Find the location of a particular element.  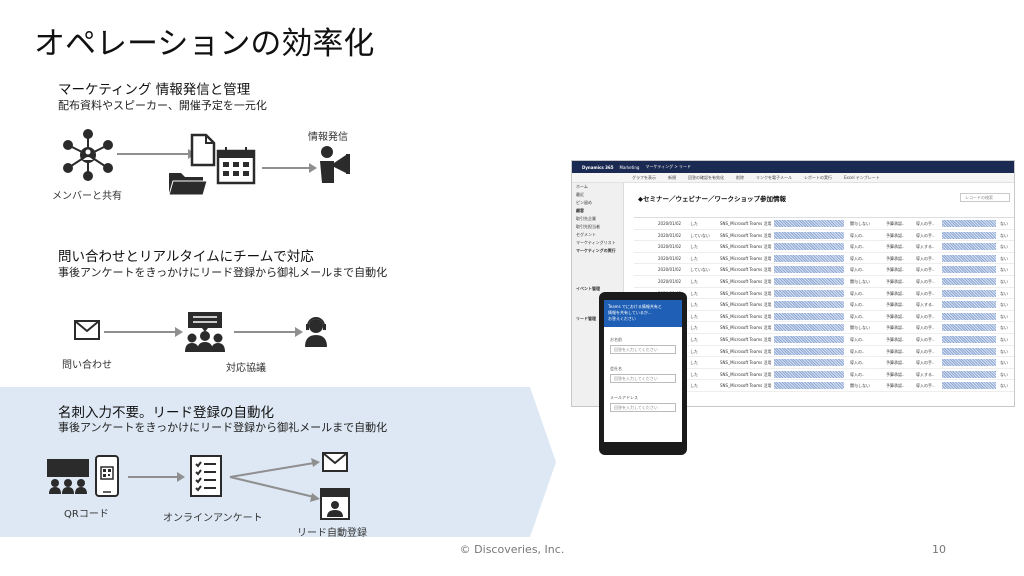

crm-top-nav: Dynamics 365 Marketing マーケティング > リード is located at coordinates (793, 167).